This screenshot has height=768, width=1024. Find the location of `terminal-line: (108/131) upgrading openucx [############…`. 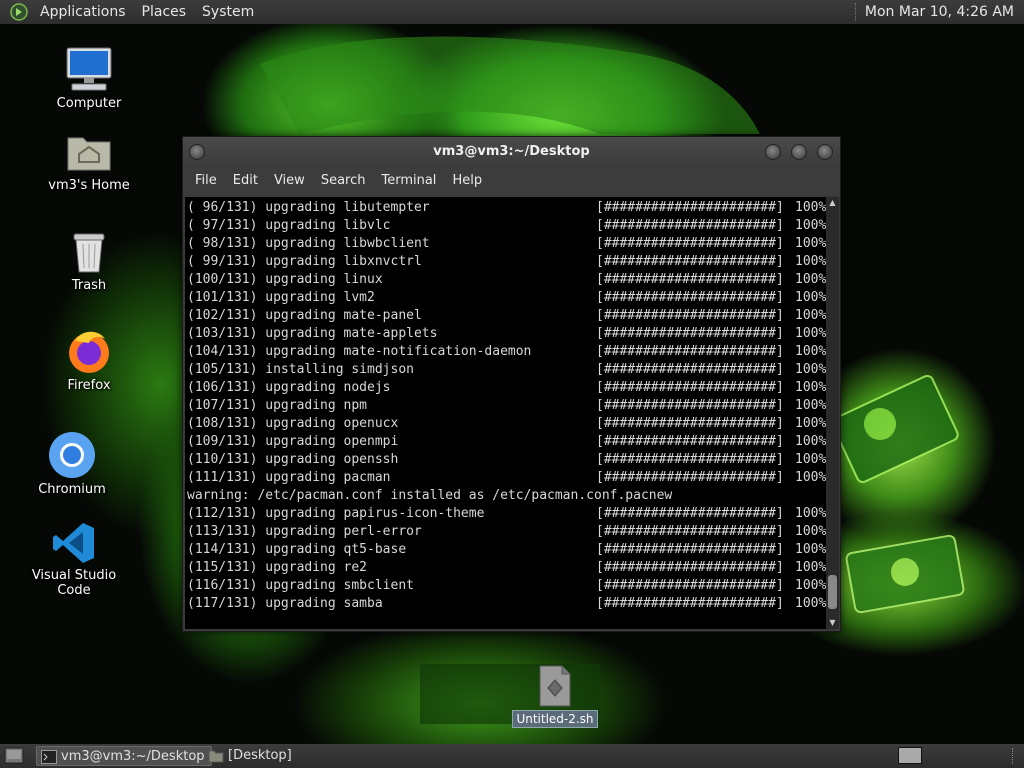

terminal-line: (108/131) upgrading openucx [############… is located at coordinates (506, 424).